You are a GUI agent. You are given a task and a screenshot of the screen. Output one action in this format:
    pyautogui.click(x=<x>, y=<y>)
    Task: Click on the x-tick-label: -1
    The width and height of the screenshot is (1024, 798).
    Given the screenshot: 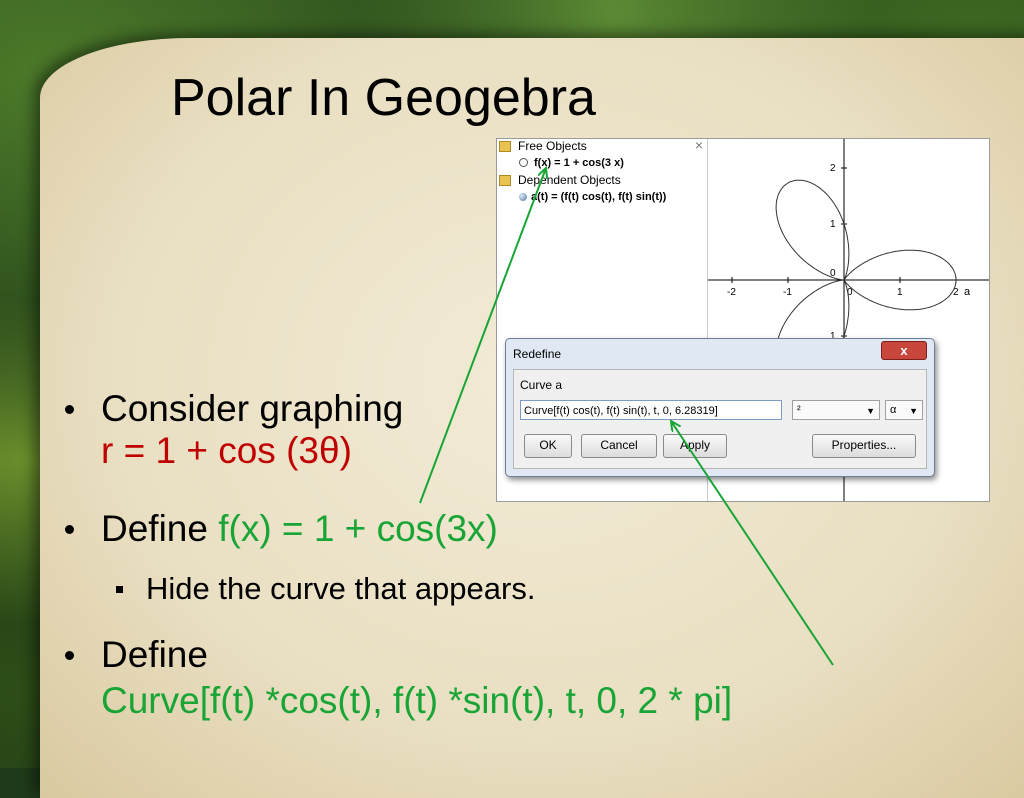 What is the action you would take?
    pyautogui.click(x=787, y=292)
    